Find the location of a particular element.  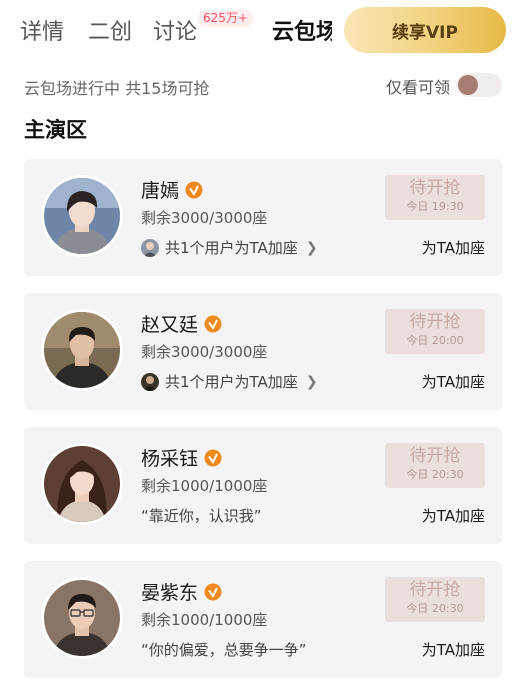

grab-time: 今日 20:00 is located at coordinates (435, 340).